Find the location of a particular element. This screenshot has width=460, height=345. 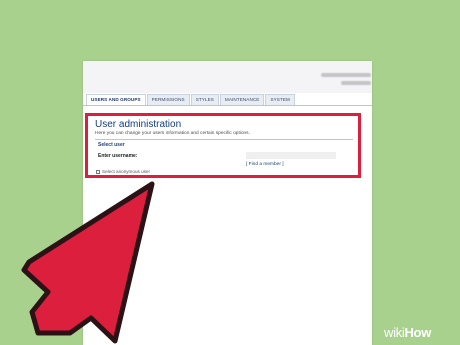

wikihow-watermark: wikiHow is located at coordinates (408, 332).